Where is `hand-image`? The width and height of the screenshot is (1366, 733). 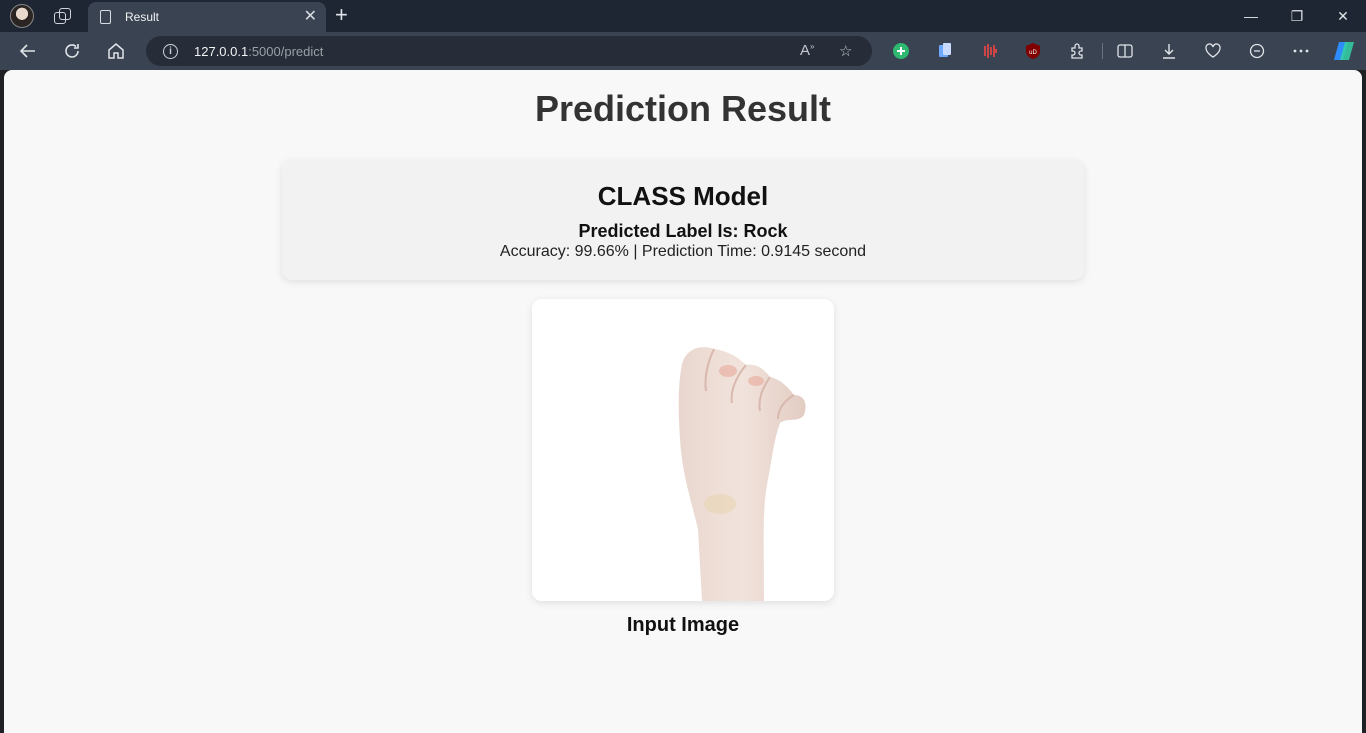
hand-image is located at coordinates (683, 450).